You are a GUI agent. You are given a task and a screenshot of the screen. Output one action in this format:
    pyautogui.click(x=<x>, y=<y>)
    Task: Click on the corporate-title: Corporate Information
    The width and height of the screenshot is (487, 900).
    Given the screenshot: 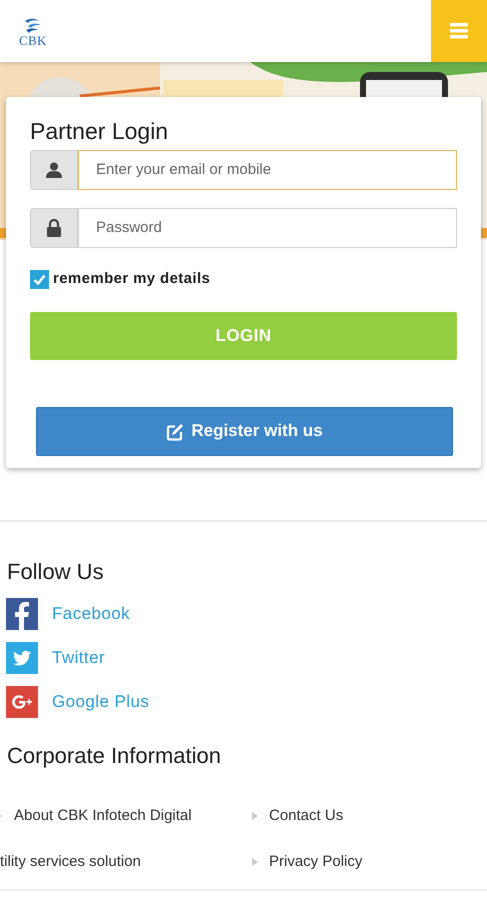 What is the action you would take?
    pyautogui.click(x=114, y=755)
    